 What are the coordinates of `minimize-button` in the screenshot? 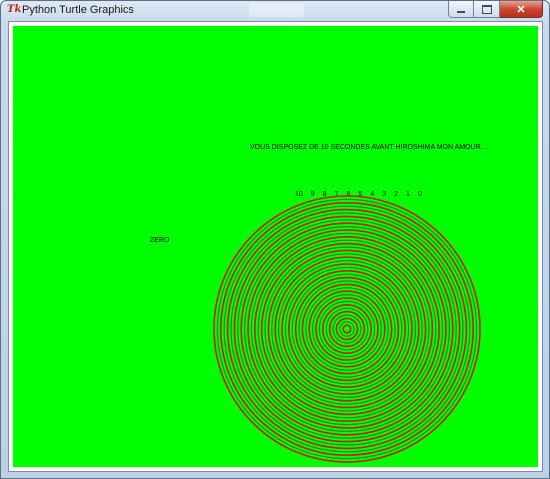 It's located at (461, 9).